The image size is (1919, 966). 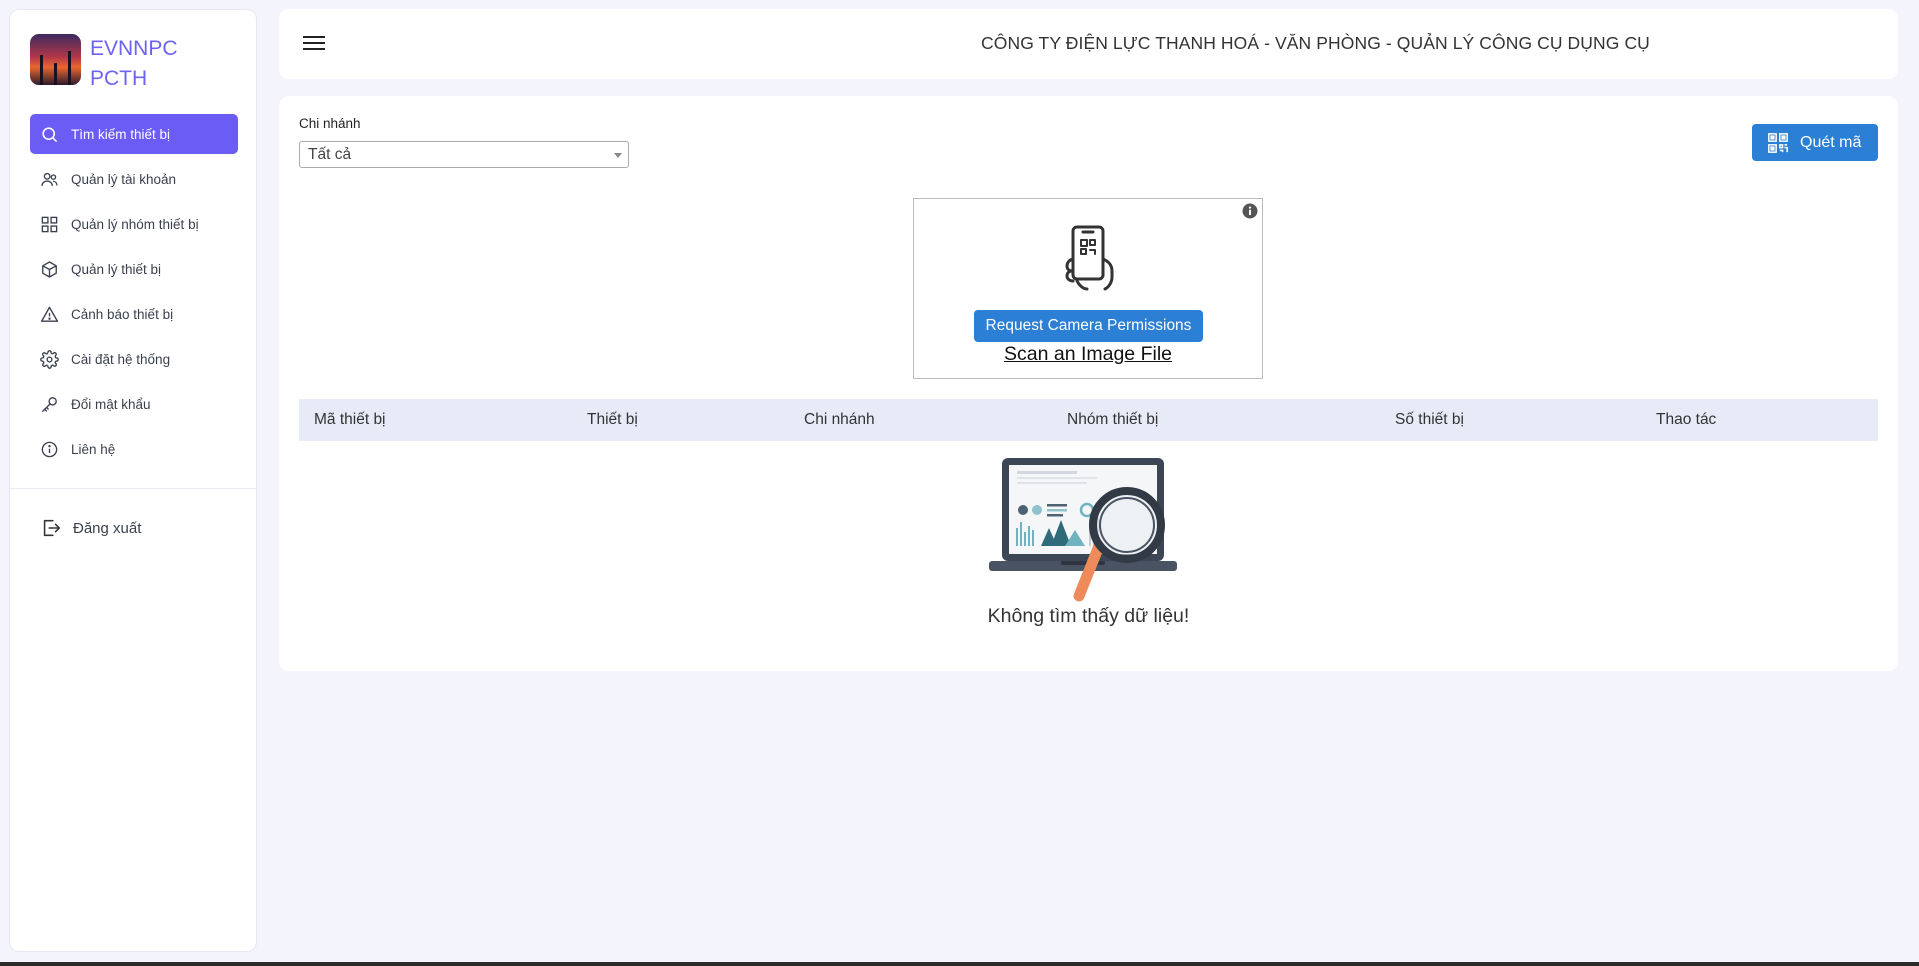 What do you see at coordinates (1429, 419) in the screenshot?
I see `column-header: Số thiết bị` at bounding box center [1429, 419].